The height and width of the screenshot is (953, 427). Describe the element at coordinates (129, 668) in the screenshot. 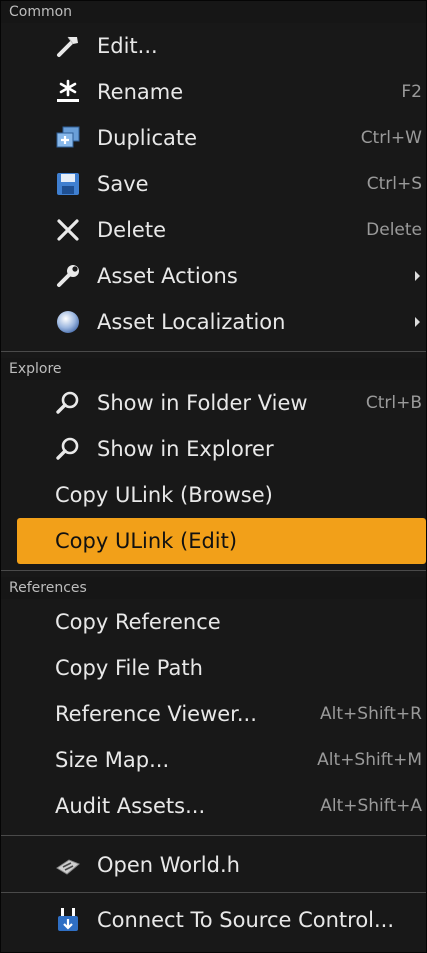

I see `menu-item-label: Copy File Path` at that location.